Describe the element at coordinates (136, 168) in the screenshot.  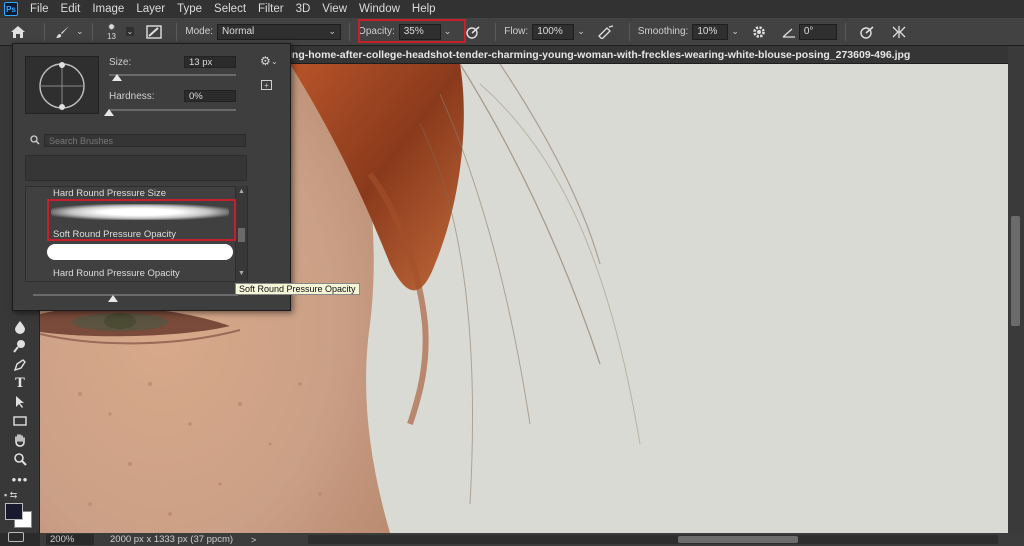
I see `recent-brushes-area` at that location.